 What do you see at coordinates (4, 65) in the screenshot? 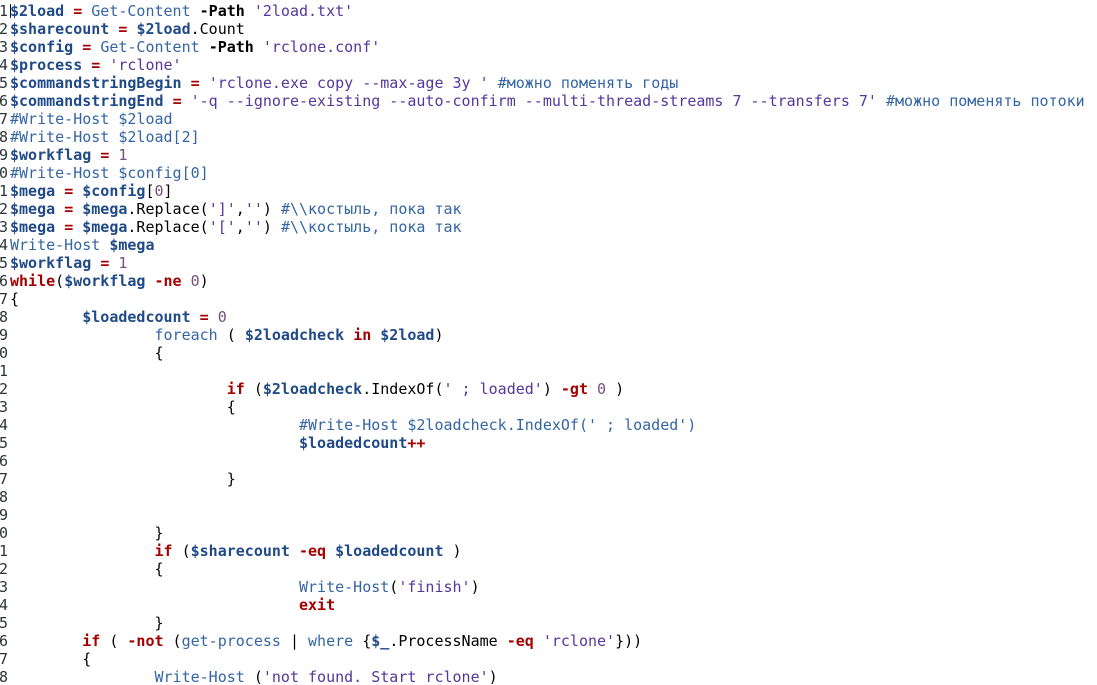
I see `line-number: 4` at bounding box center [4, 65].